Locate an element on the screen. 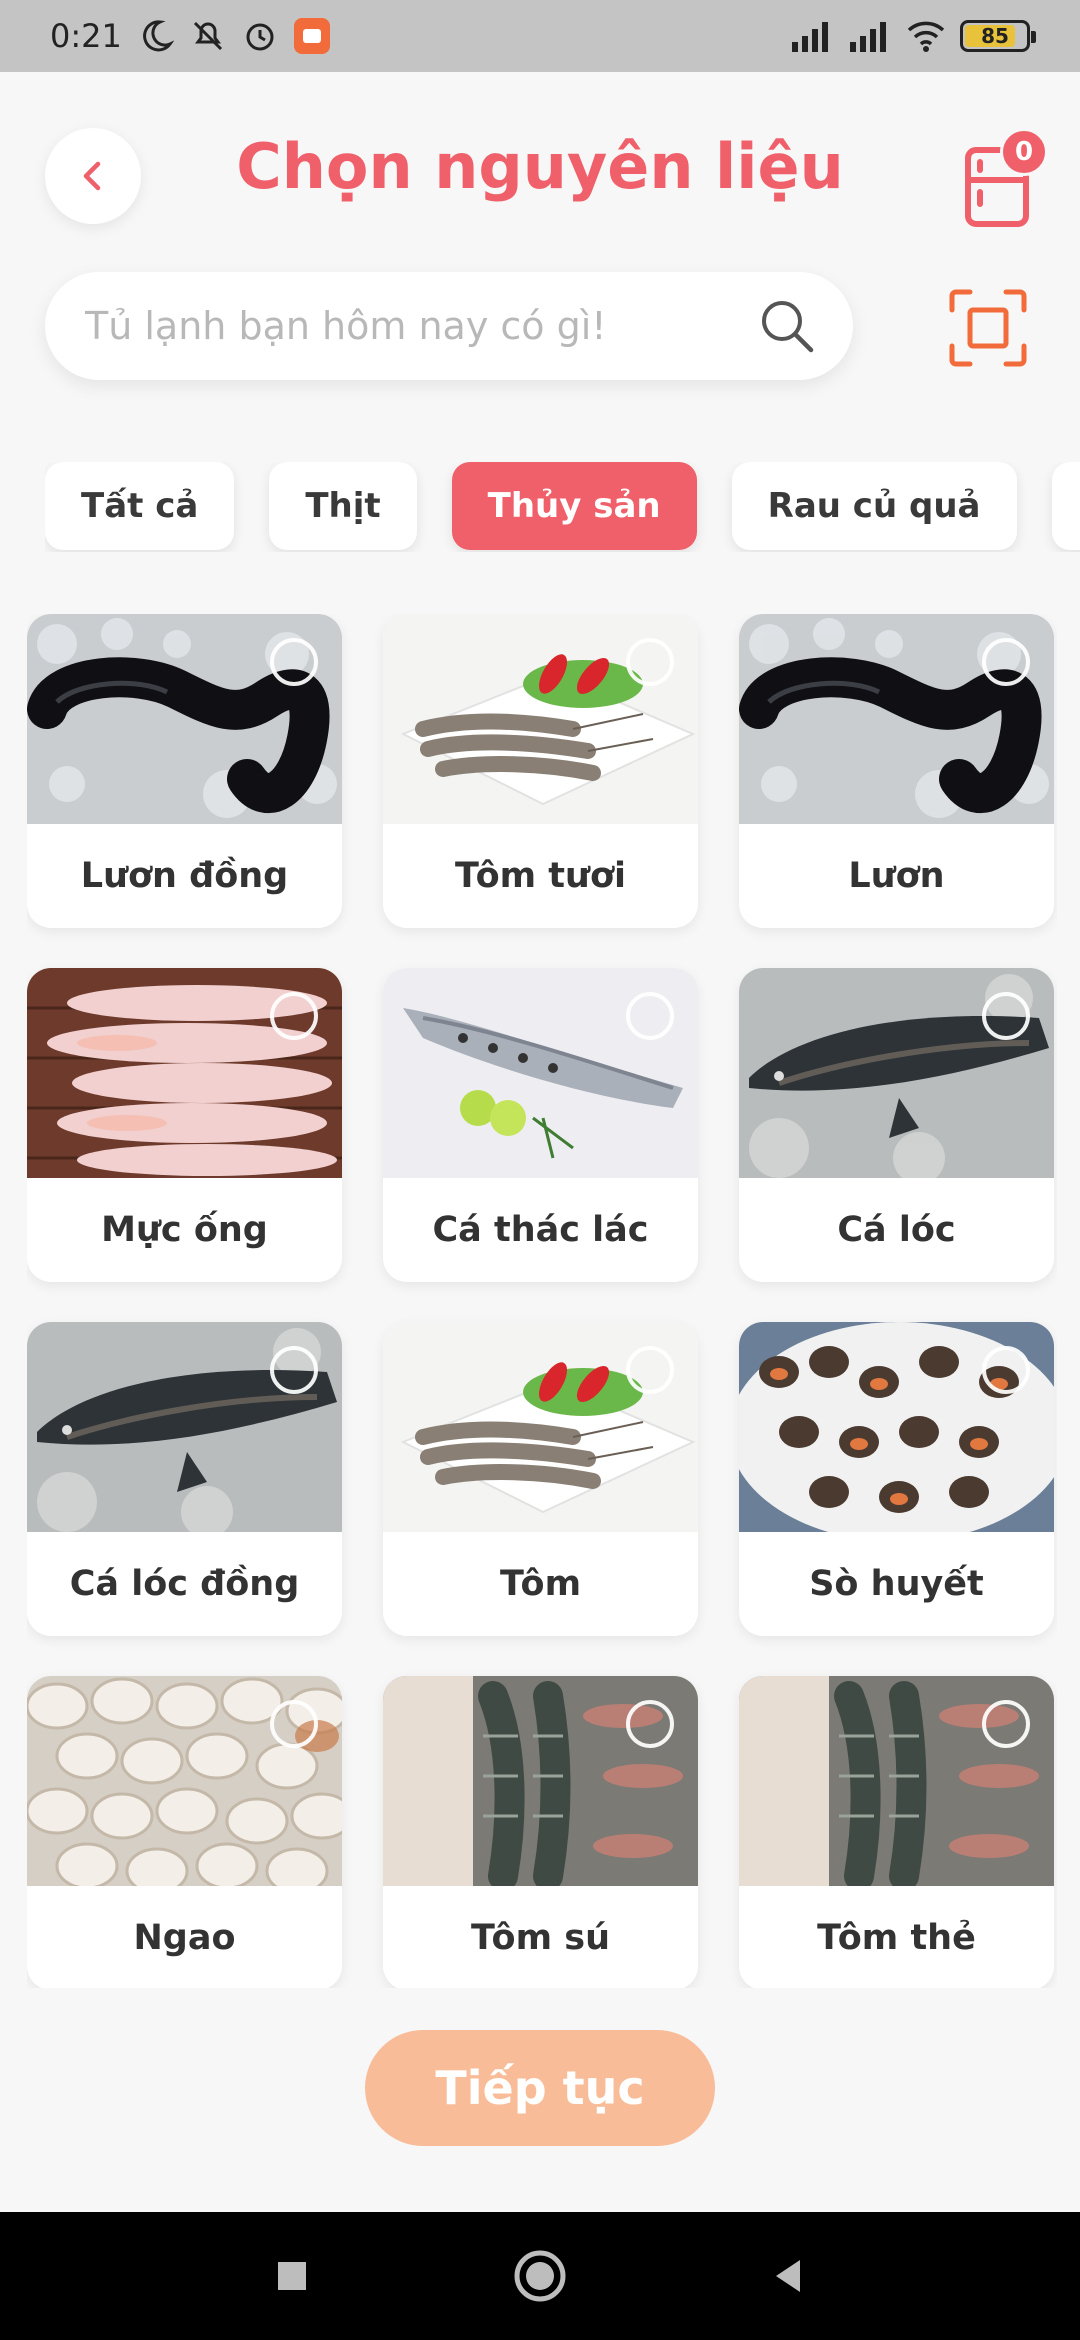  ingredient-name: Cá lóc is located at coordinates (896, 1230).